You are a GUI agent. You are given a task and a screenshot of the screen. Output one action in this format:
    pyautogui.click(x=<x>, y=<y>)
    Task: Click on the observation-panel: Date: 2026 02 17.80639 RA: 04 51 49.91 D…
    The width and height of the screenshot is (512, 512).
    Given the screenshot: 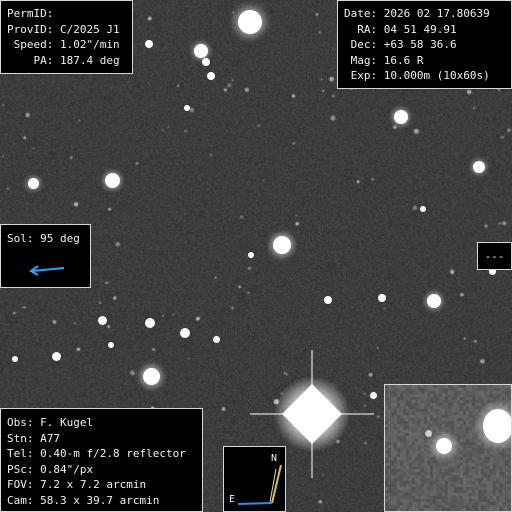 What is the action you would take?
    pyautogui.click(x=424, y=44)
    